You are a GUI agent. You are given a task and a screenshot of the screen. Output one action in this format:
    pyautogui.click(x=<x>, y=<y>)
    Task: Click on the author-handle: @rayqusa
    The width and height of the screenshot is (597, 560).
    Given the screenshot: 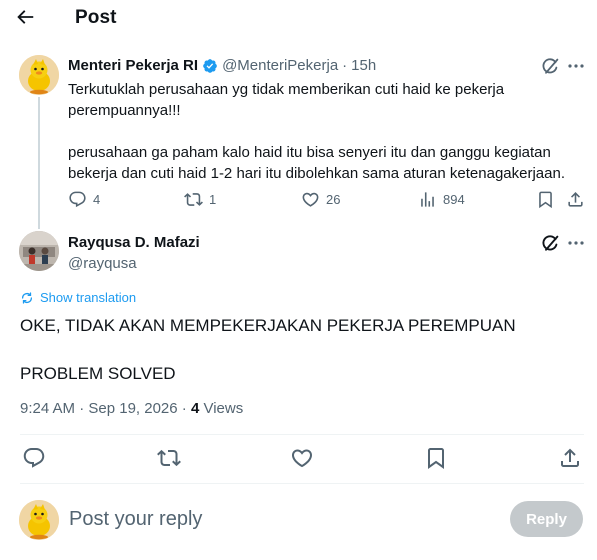 What is the action you would take?
    pyautogui.click(x=102, y=263)
    